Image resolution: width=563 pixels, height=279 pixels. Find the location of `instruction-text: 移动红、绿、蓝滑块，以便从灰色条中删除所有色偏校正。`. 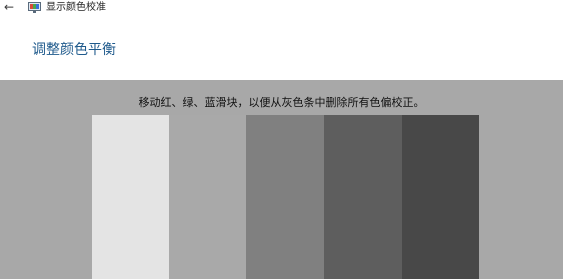

instruction-text: 移动红、绿、蓝滑块，以便从灰色条中删除所有色偏校正。 is located at coordinates (281, 102).